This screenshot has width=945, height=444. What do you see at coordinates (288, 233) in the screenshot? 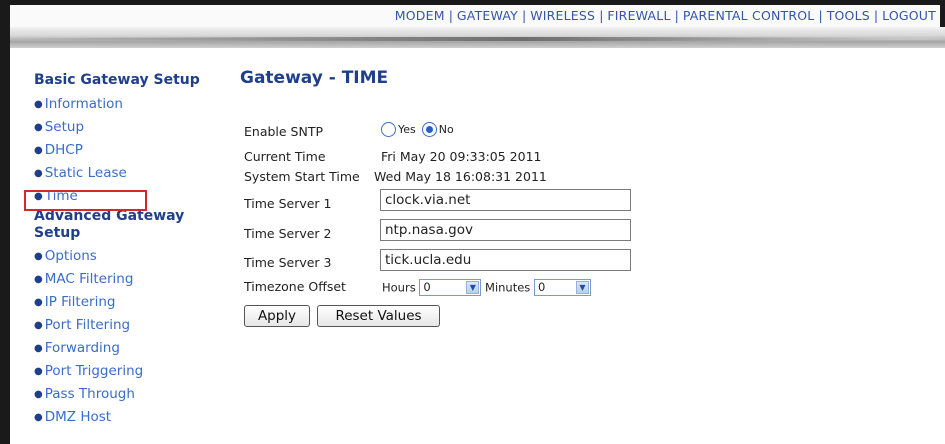
I see `time-server-2-label: Time Server 2` at bounding box center [288, 233].